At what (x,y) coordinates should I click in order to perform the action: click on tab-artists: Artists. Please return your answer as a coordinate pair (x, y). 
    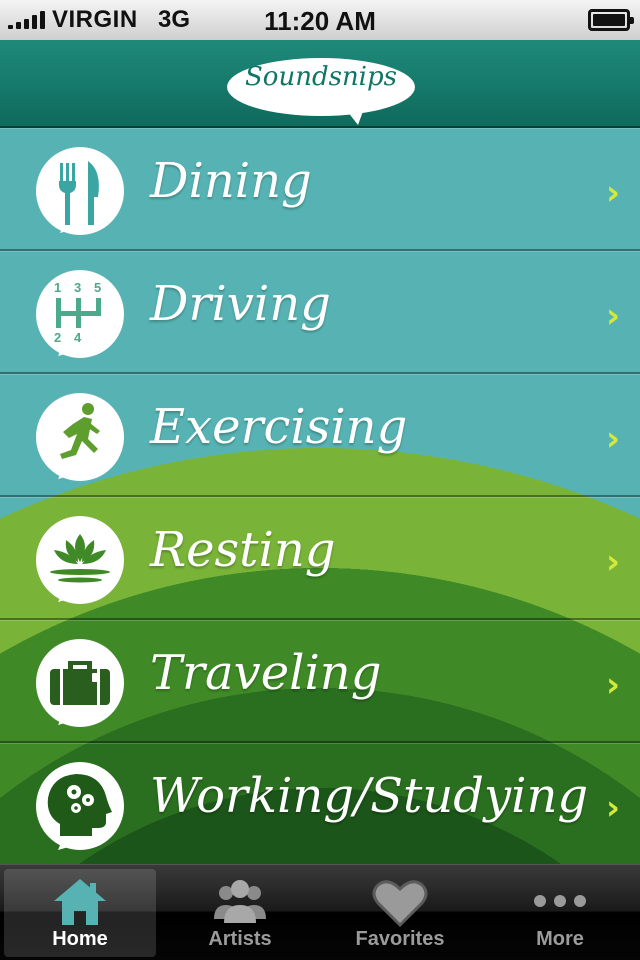
    Looking at the image, I should click on (240, 913).